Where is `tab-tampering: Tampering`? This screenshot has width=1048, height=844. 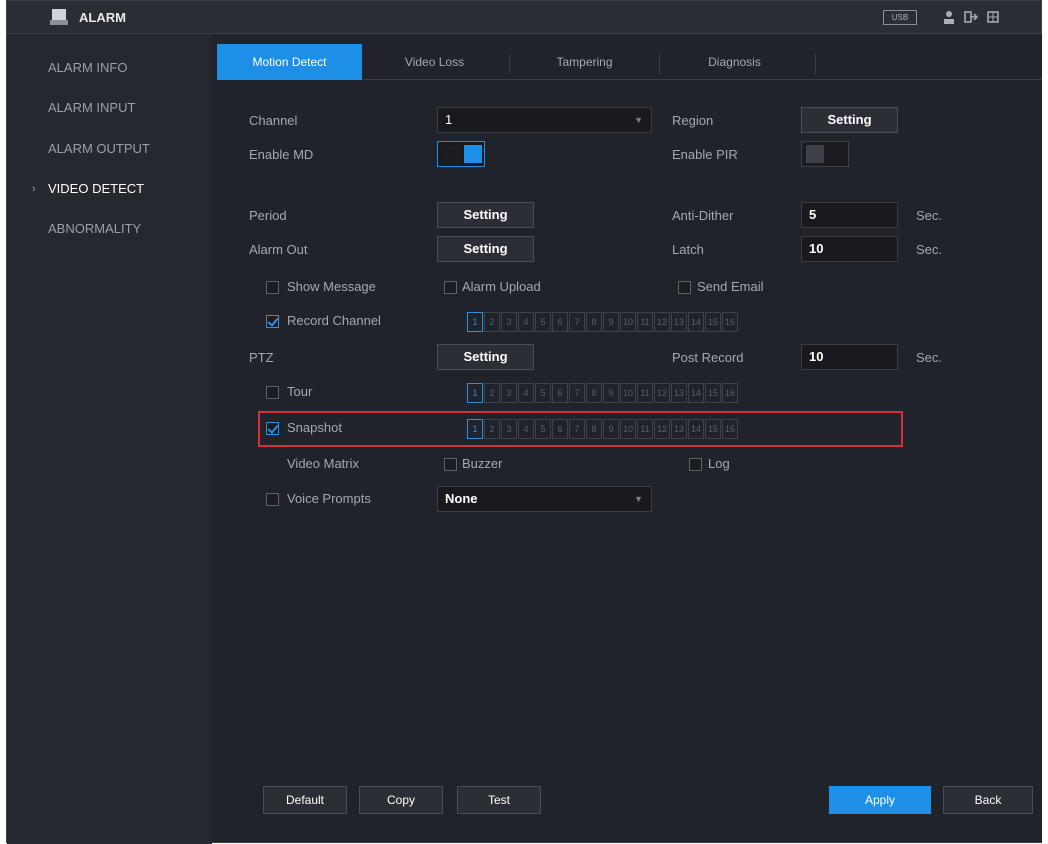
tab-tampering: Tampering is located at coordinates (584, 62).